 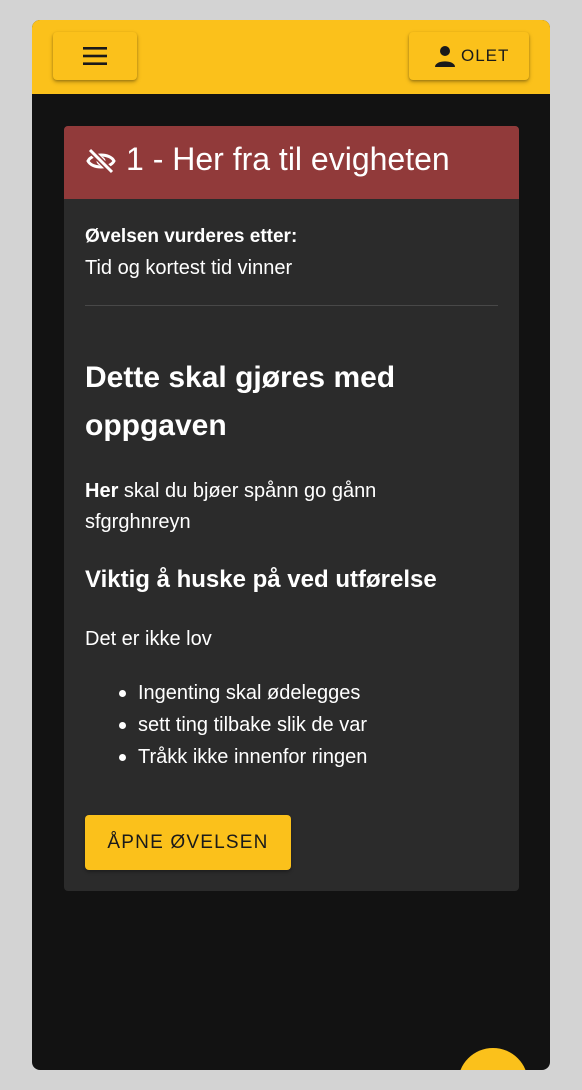 What do you see at coordinates (240, 401) in the screenshot?
I see `section-title: Dette skal gjøres med oppgaven` at bounding box center [240, 401].